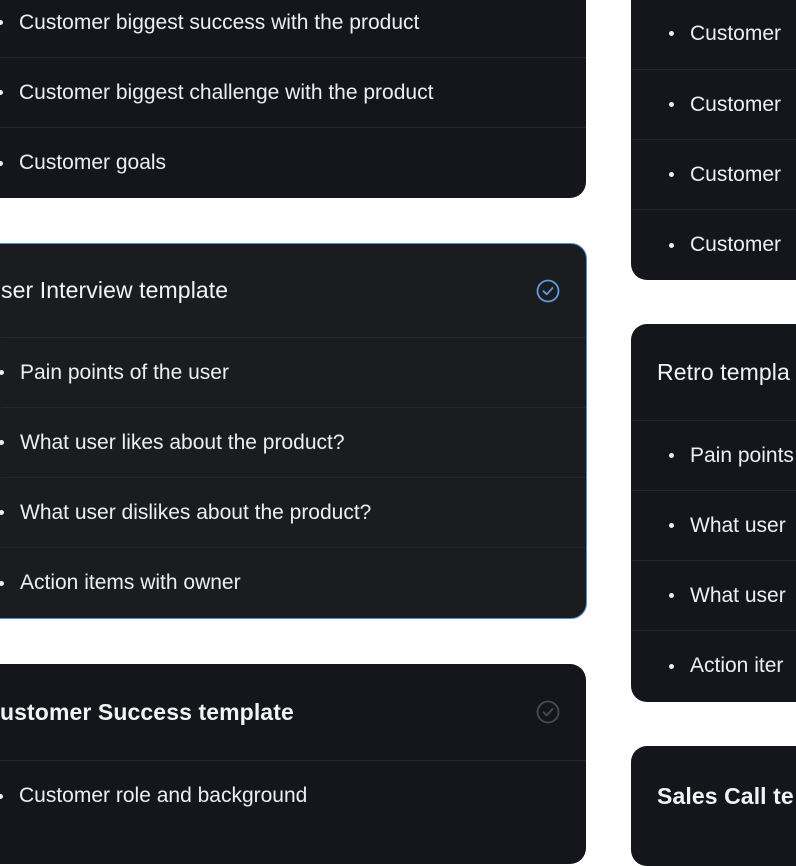 The image size is (796, 866). I want to click on template-card-sales-call: Sales Call te, so click(713, 806).